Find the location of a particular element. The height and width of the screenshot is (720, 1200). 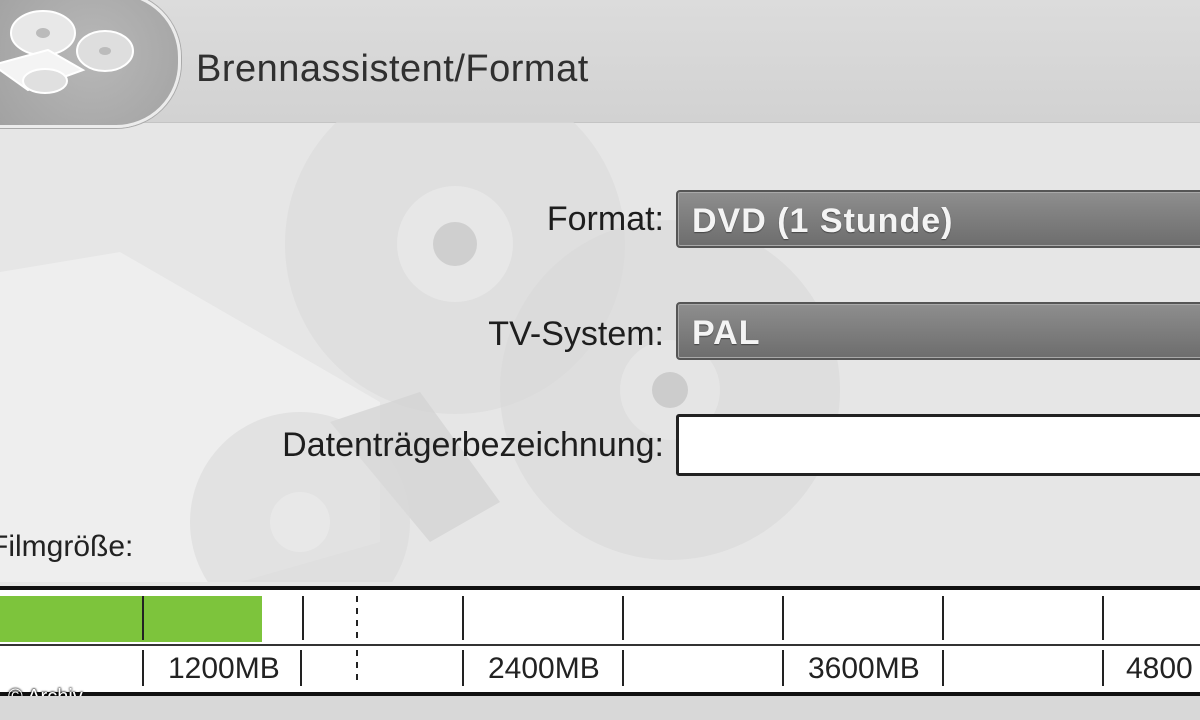

film-size-fill is located at coordinates (131, 619).